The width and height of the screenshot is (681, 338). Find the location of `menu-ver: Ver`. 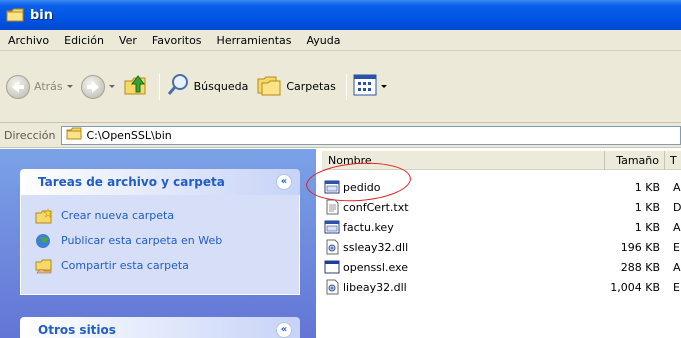

menu-ver: Ver is located at coordinates (128, 40).